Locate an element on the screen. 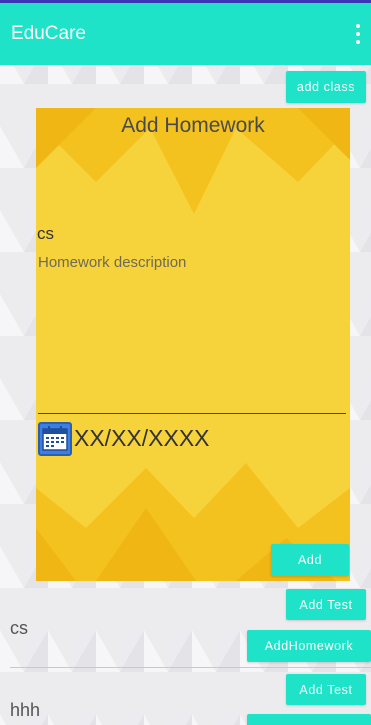 This screenshot has height=725, width=371. add-homework-button: AddHomework is located at coordinates (309, 646).